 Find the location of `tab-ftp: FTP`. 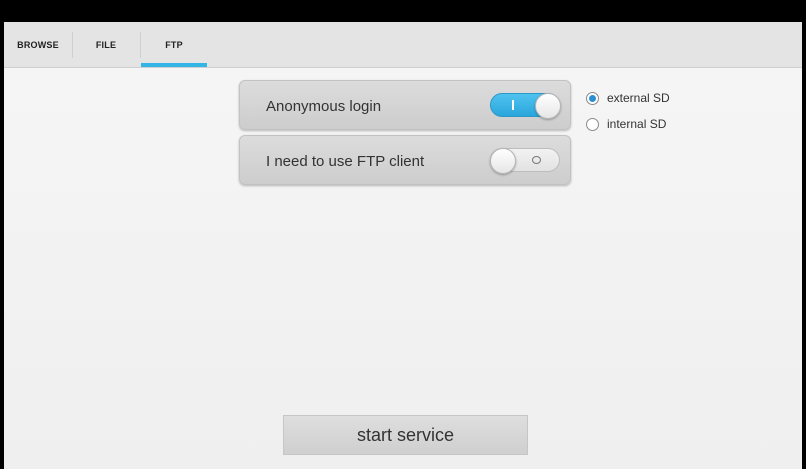

tab-ftp: FTP is located at coordinates (174, 45).